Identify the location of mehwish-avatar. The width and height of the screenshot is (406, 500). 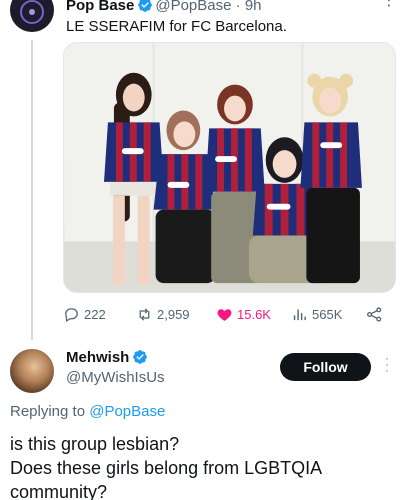
(32, 371).